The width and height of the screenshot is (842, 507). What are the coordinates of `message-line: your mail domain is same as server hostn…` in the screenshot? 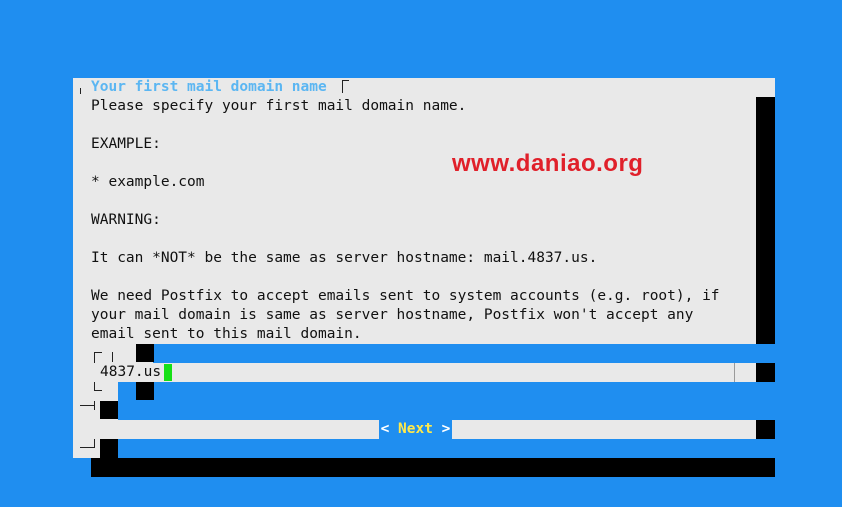 It's located at (392, 315).